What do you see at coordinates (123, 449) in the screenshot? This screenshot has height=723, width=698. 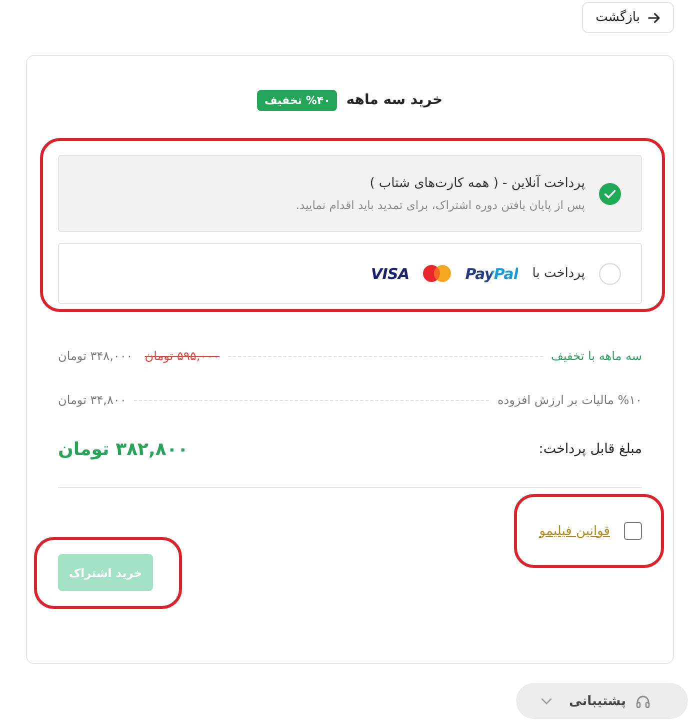 I see `total-amount: ۳۸۲,۸۰۰ تومان` at bounding box center [123, 449].